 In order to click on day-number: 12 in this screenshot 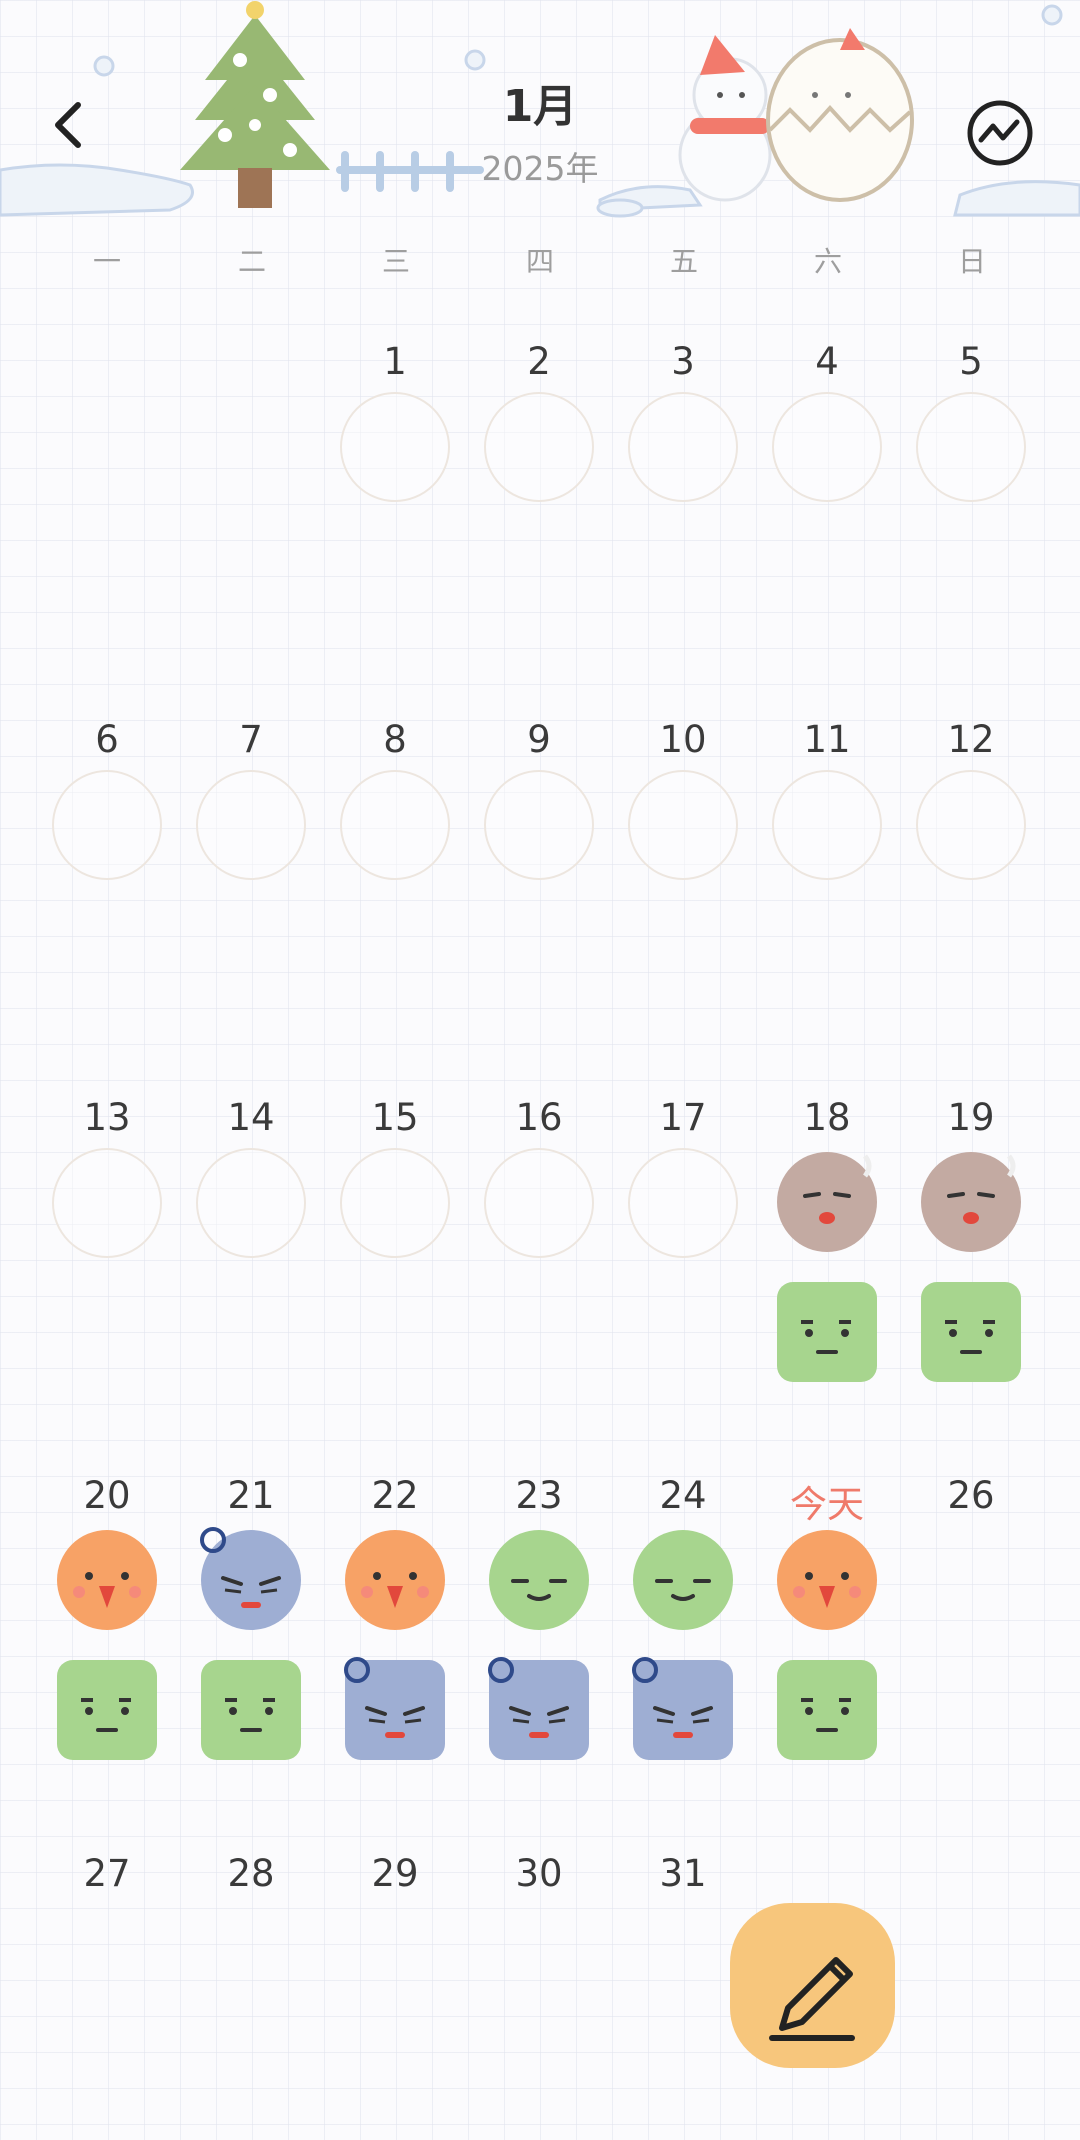, I will do `click(971, 739)`.